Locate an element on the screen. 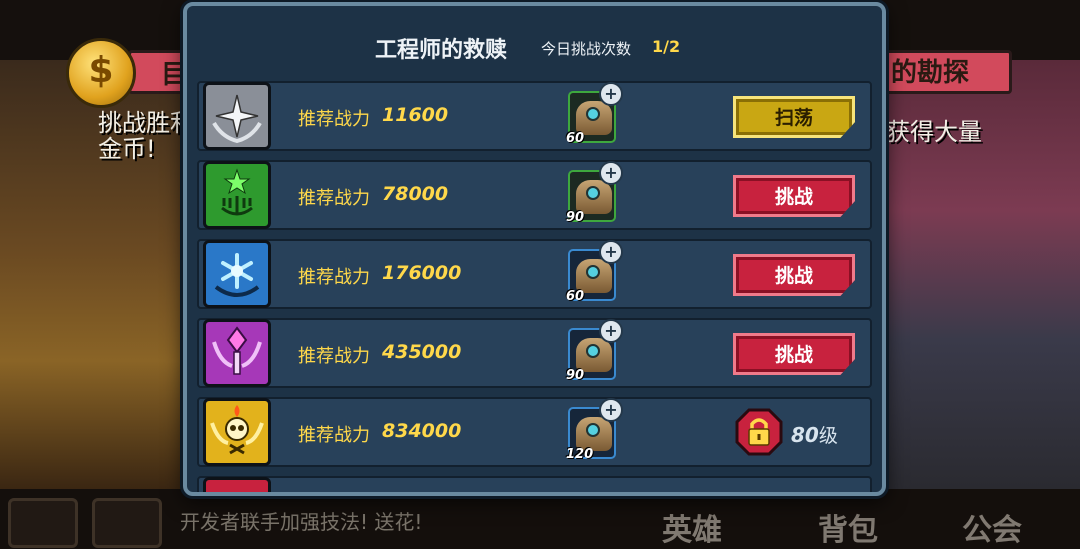 This screenshot has width=1080, height=549. stage-row: 推荐战力 834000 120 + 80级 is located at coordinates (534, 432).